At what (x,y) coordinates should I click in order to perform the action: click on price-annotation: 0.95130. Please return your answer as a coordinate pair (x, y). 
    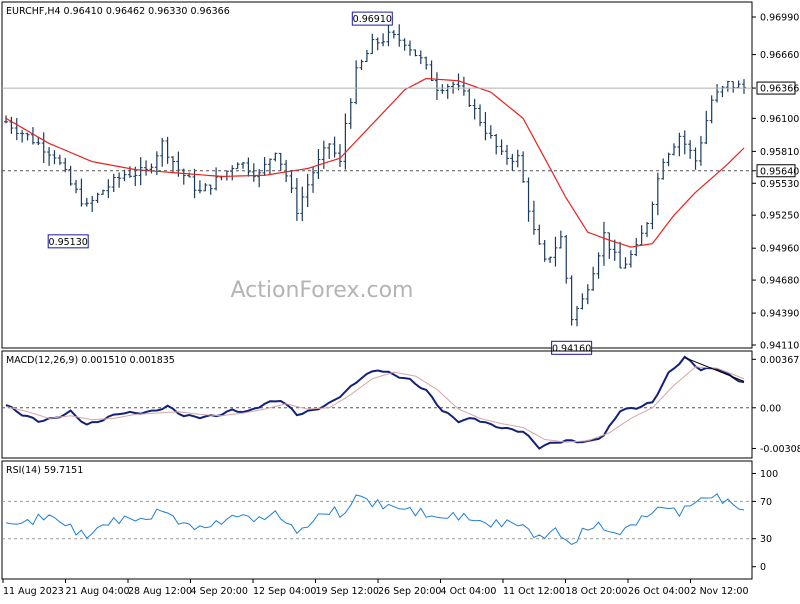
    Looking at the image, I should click on (68, 241).